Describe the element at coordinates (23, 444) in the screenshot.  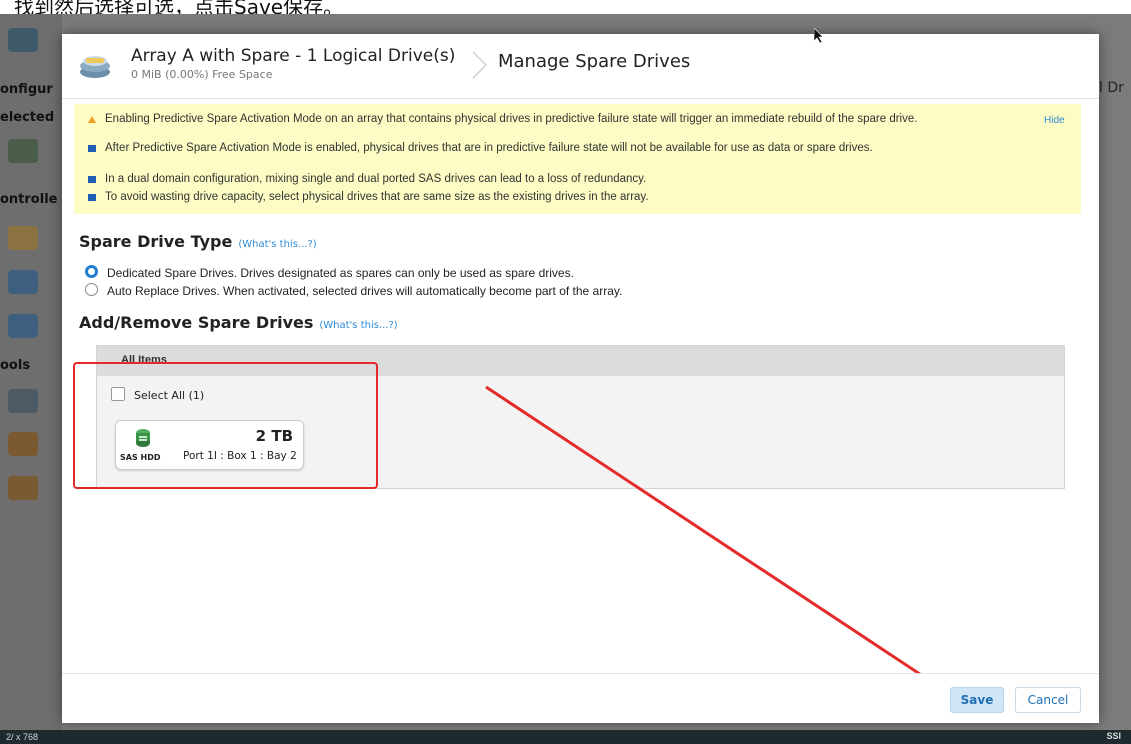
I see `lock-icon-bg` at that location.